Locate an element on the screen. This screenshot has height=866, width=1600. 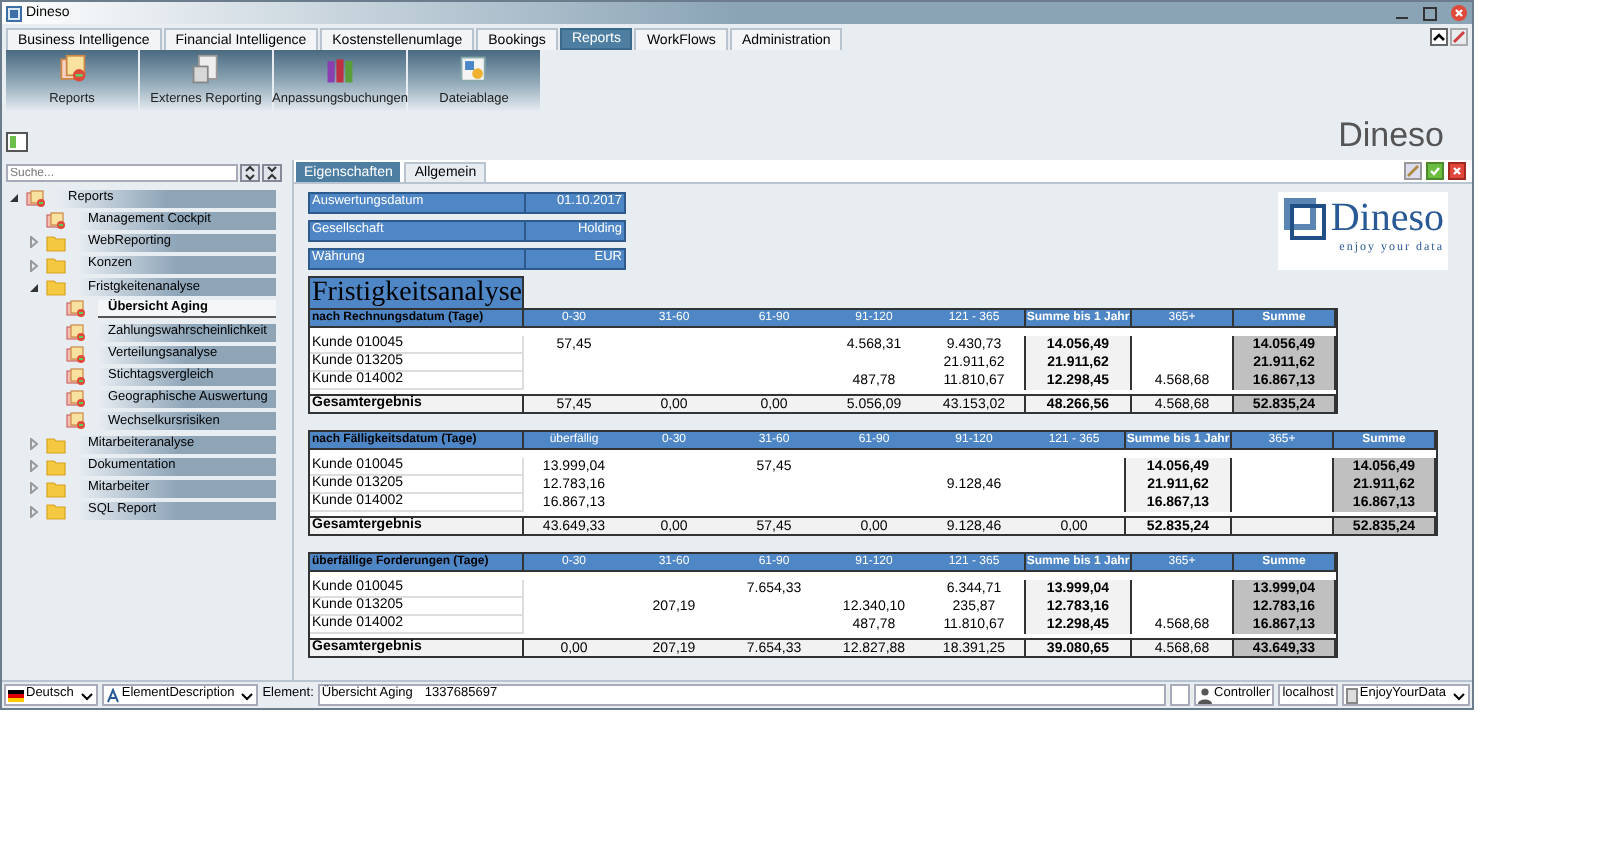
user-icon is located at coordinates (1205, 695).